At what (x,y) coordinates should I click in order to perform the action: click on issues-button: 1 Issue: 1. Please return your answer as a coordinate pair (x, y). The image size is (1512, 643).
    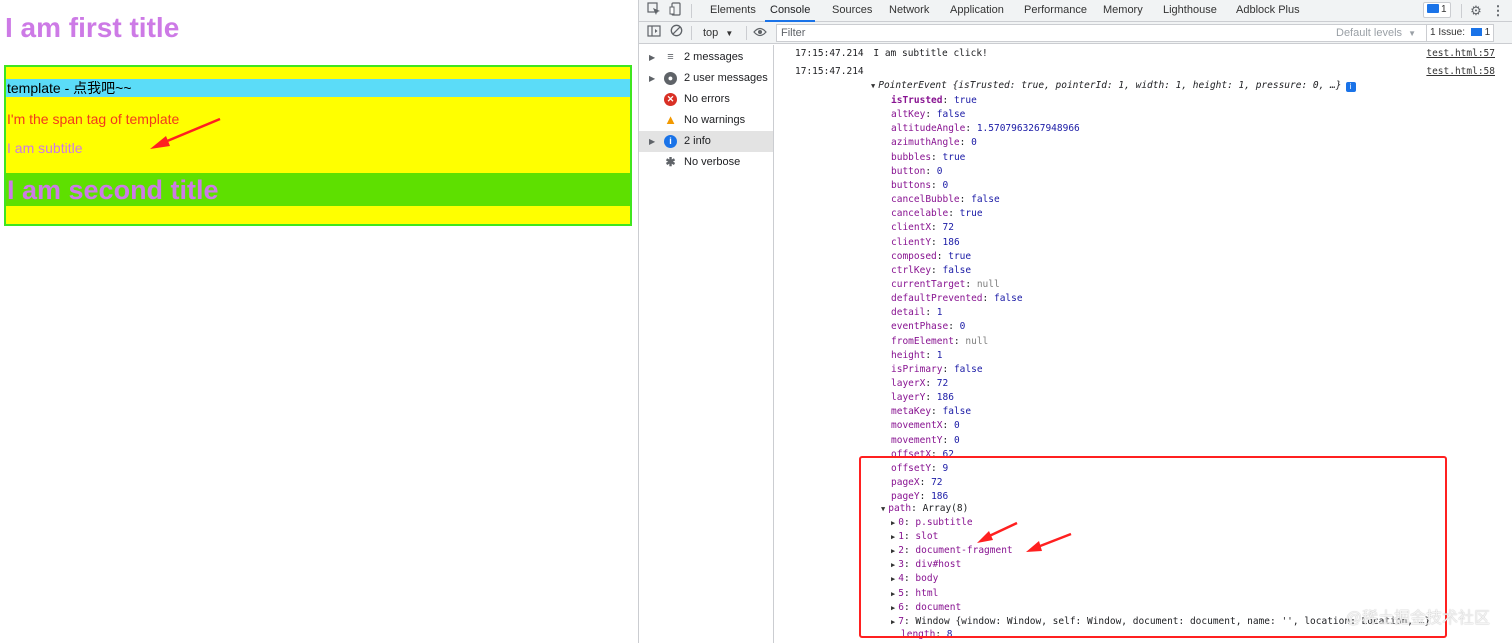
    Looking at the image, I should click on (1460, 33).